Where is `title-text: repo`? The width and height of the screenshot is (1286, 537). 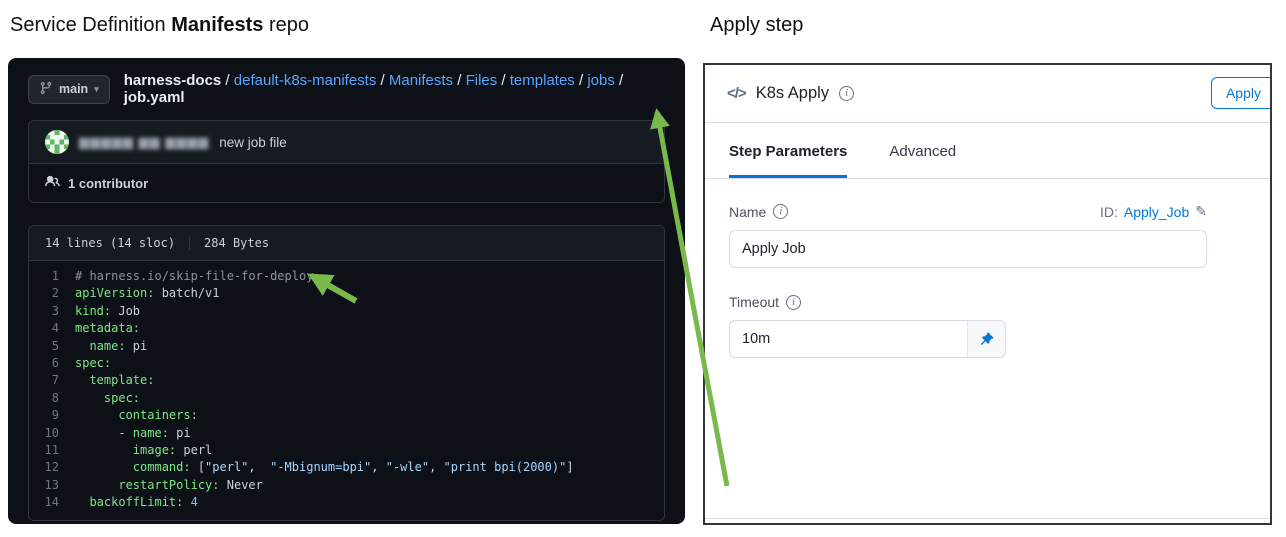 title-text: repo is located at coordinates (286, 25).